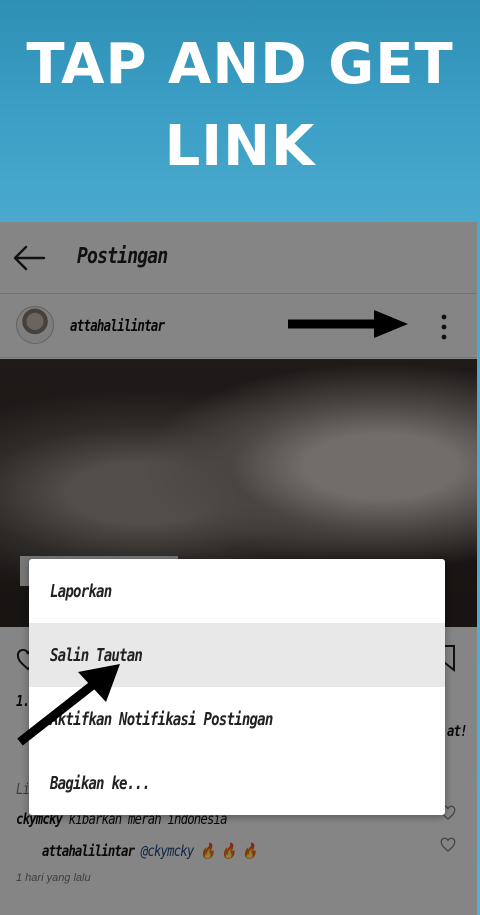  What do you see at coordinates (237, 591) in the screenshot?
I see `menu-item-report: Laporkan` at bounding box center [237, 591].